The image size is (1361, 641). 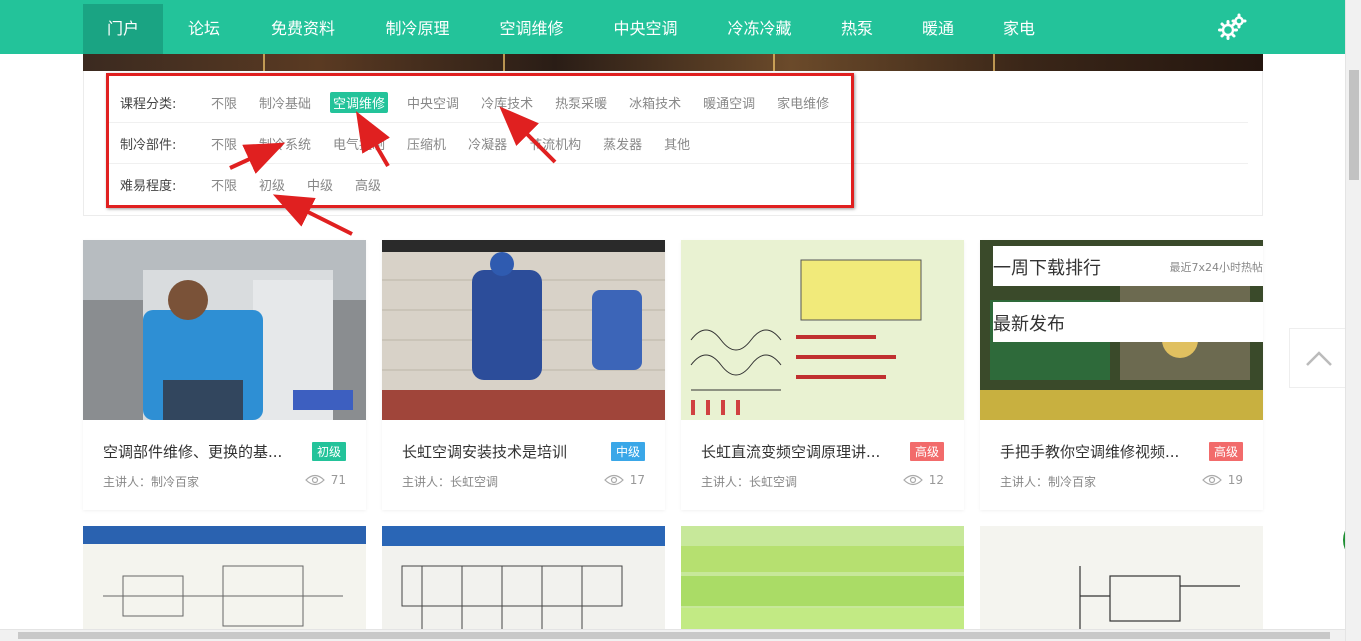 What do you see at coordinates (637, 480) in the screenshot?
I see `view-count-value: 17` at bounding box center [637, 480].